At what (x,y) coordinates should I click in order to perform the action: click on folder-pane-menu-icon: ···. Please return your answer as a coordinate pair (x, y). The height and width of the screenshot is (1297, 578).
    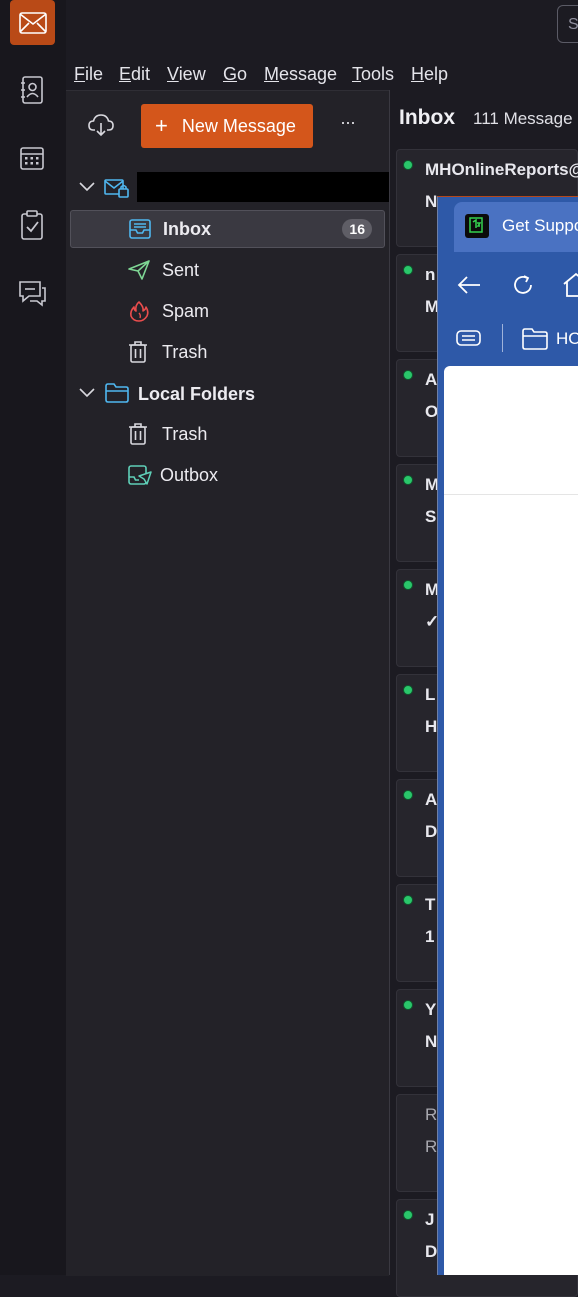
    Looking at the image, I should click on (348, 122).